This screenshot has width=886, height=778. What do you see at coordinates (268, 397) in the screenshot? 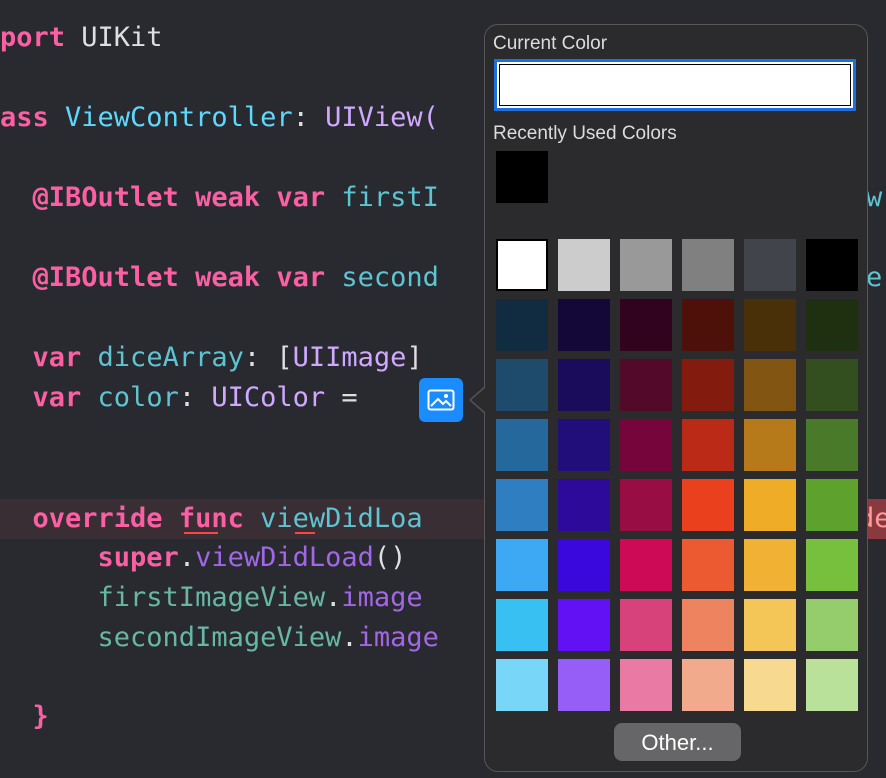
I see `code-token: UIColor` at bounding box center [268, 397].